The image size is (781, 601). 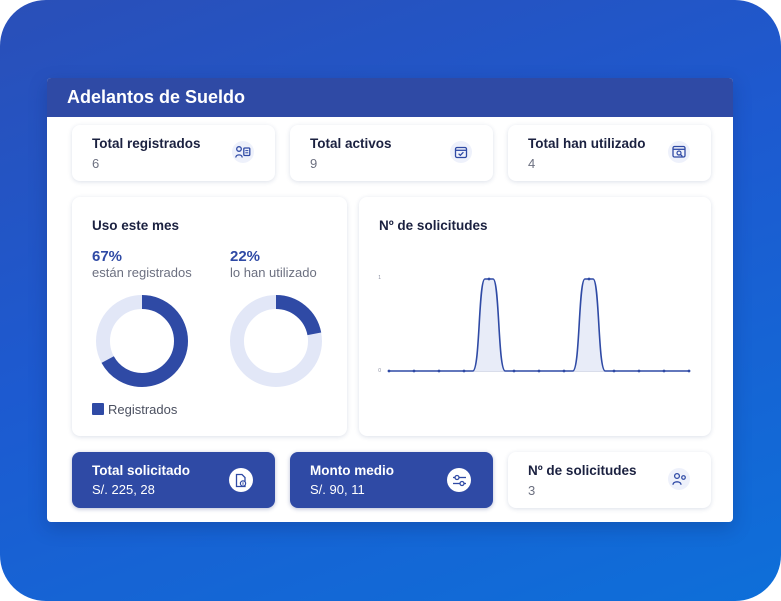 I want to click on series-area, so click(x=539, y=325).